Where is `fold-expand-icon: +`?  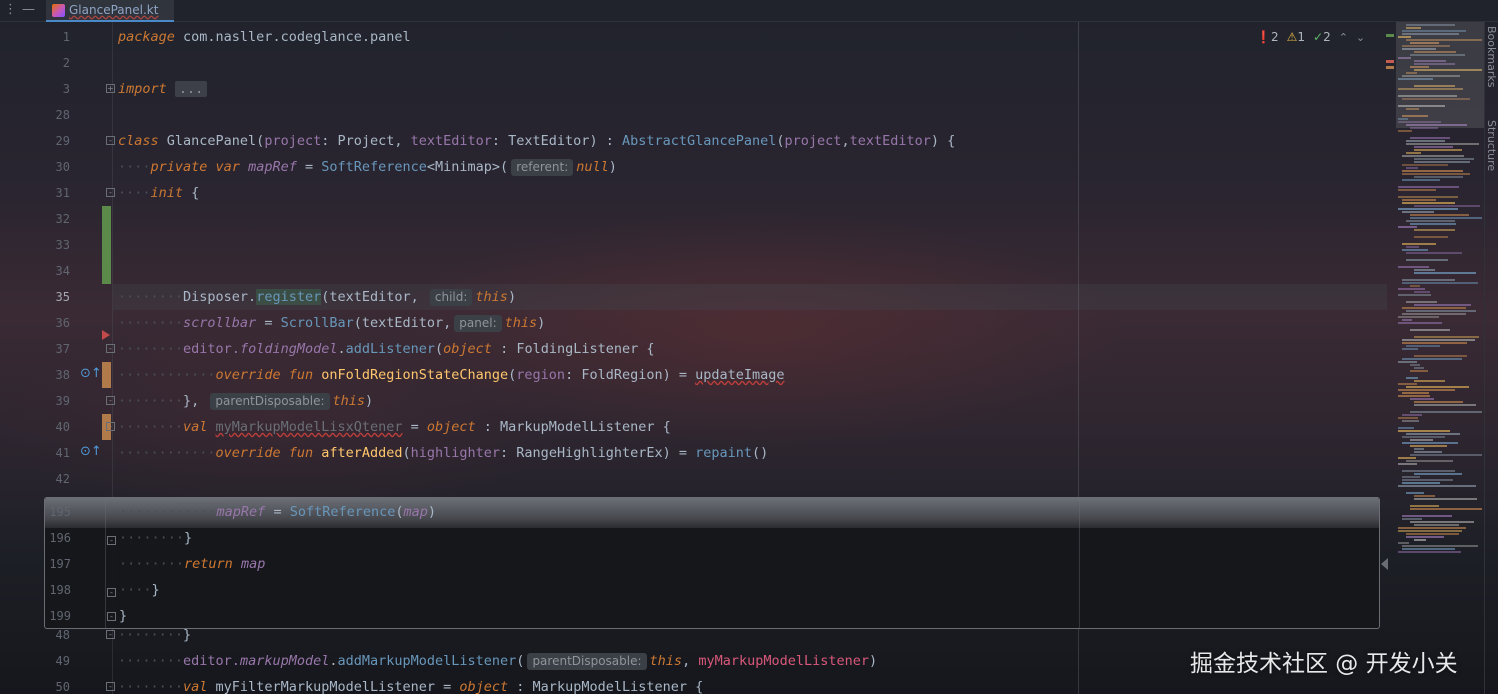
fold-expand-icon: + is located at coordinates (110, 88).